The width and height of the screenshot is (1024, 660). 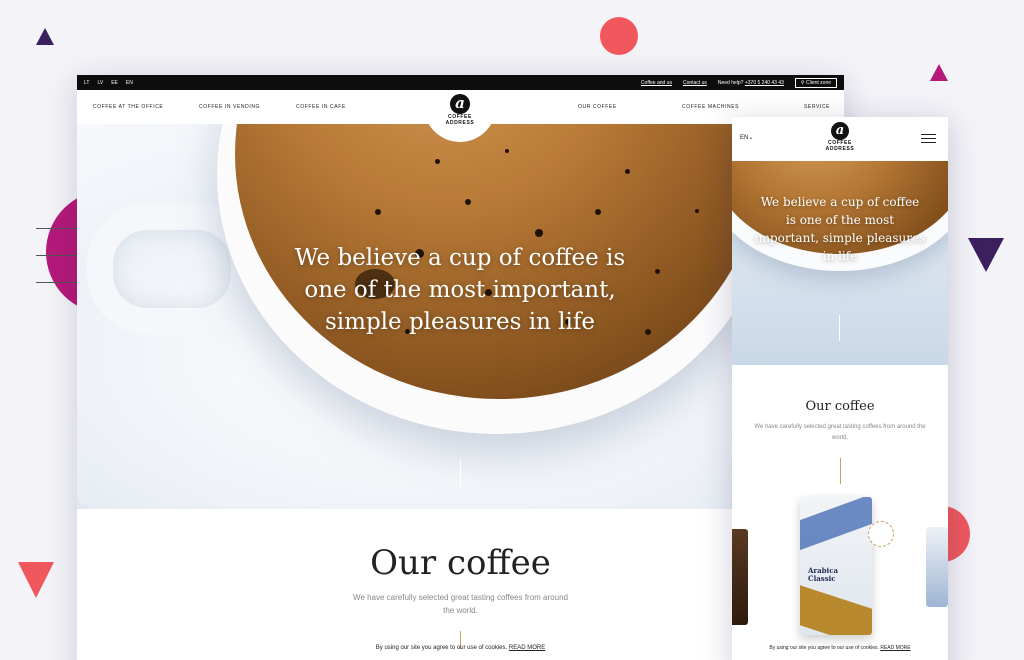 What do you see at coordinates (86, 83) in the screenshot?
I see `lang-lt: LT` at bounding box center [86, 83].